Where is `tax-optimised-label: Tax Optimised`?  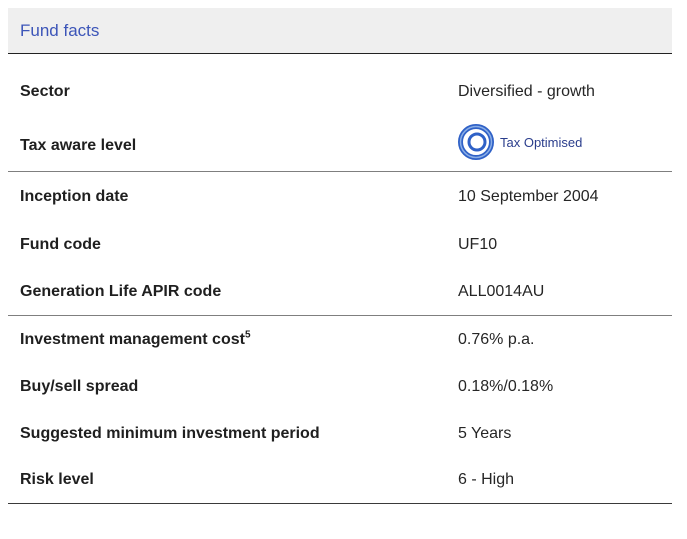 tax-optimised-label: Tax Optimised is located at coordinates (541, 142).